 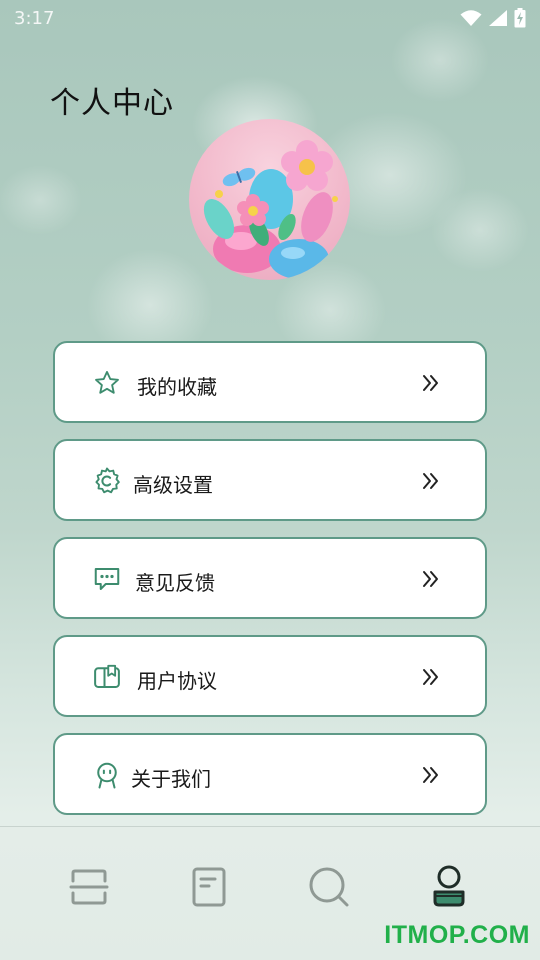 I want to click on document-icon, so click(x=209, y=887).